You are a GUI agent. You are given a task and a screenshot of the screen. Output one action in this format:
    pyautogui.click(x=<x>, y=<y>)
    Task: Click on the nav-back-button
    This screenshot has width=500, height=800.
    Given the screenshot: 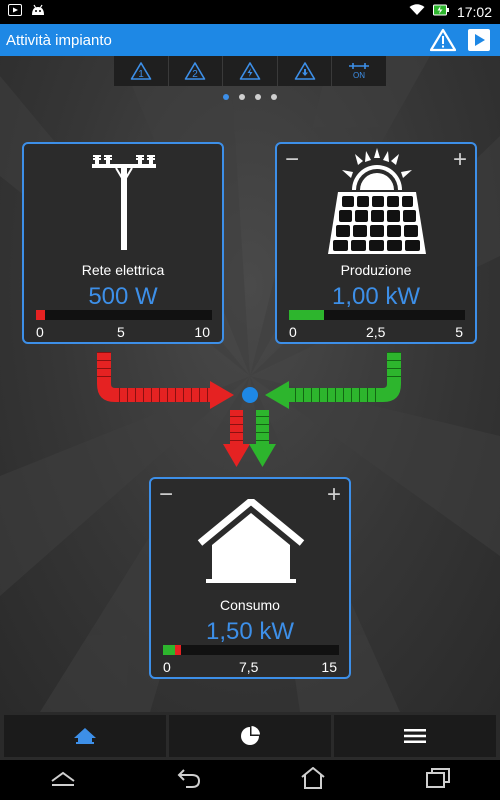 What is the action you would take?
    pyautogui.click(x=189, y=780)
    